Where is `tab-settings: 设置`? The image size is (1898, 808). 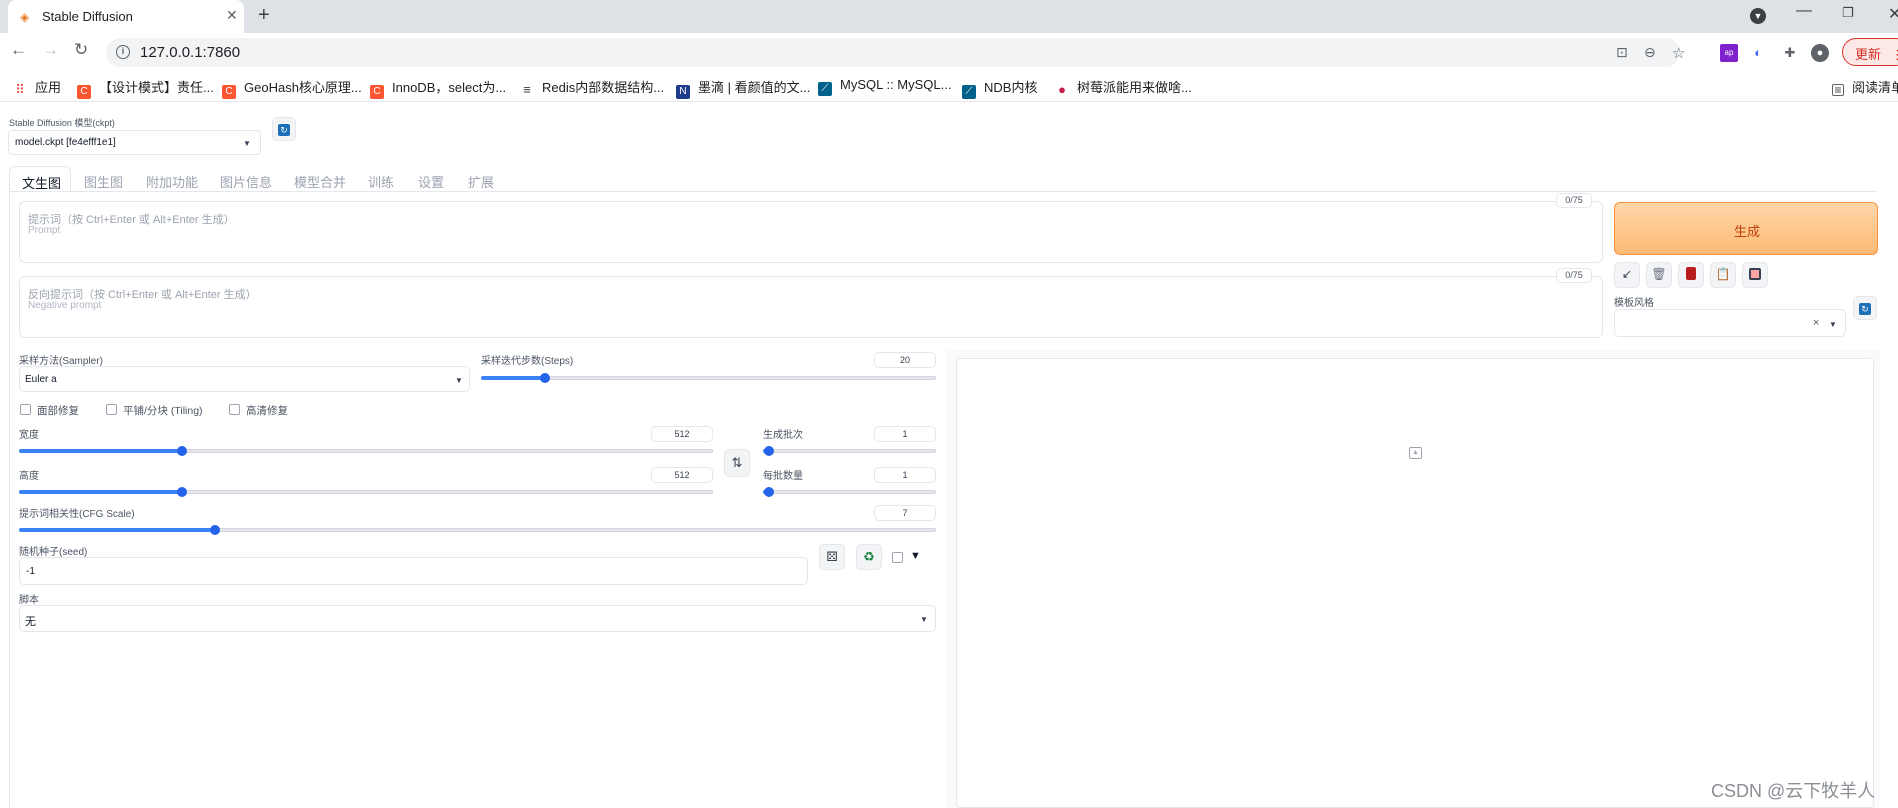
tab-settings: 设置 is located at coordinates (431, 181).